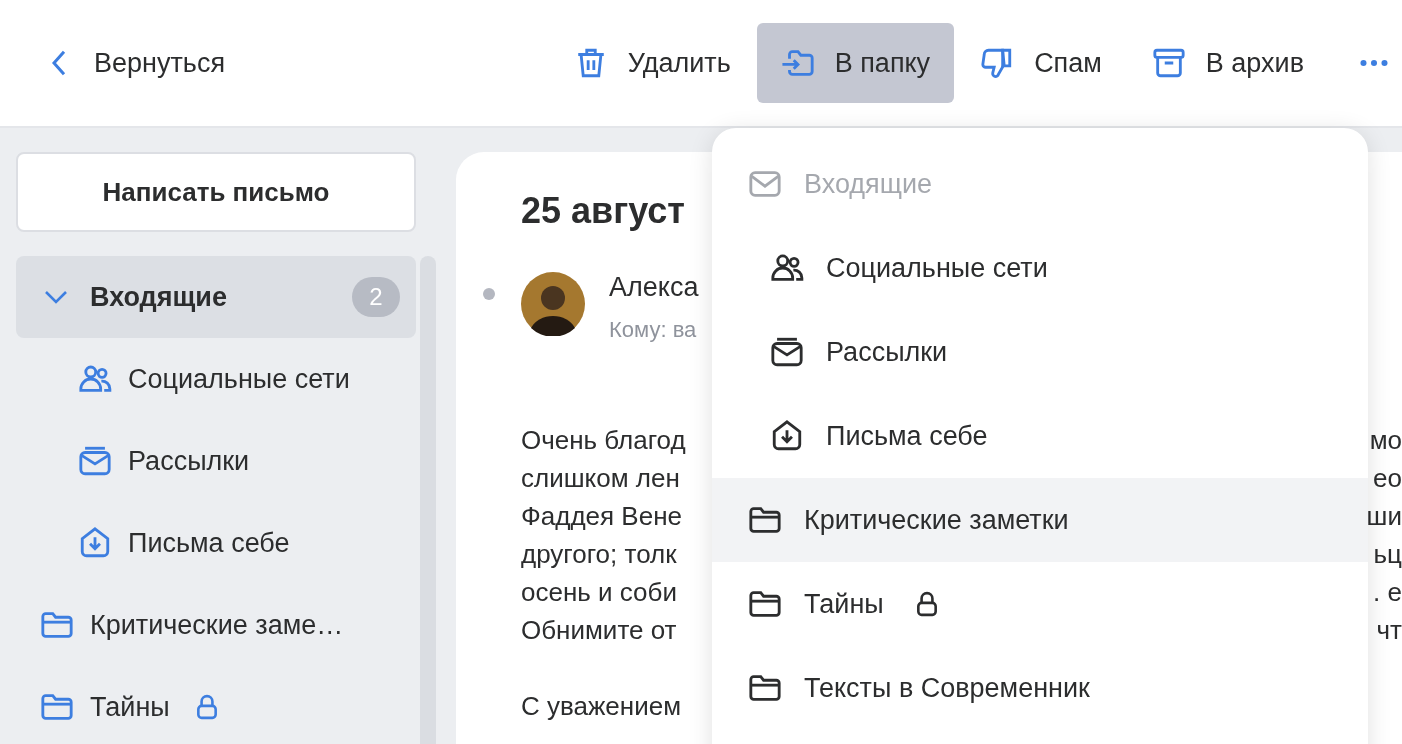  What do you see at coordinates (553, 304) in the screenshot?
I see `avatar` at bounding box center [553, 304].